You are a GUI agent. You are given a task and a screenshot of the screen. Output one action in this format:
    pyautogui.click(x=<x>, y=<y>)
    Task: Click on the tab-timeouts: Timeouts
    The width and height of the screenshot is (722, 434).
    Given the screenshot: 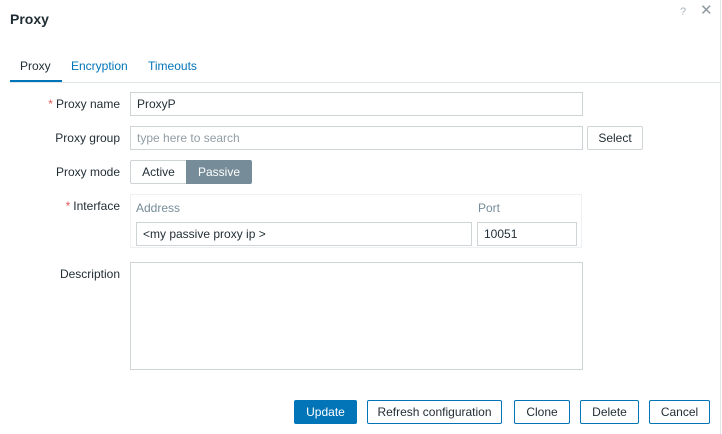 What is the action you would take?
    pyautogui.click(x=172, y=66)
    